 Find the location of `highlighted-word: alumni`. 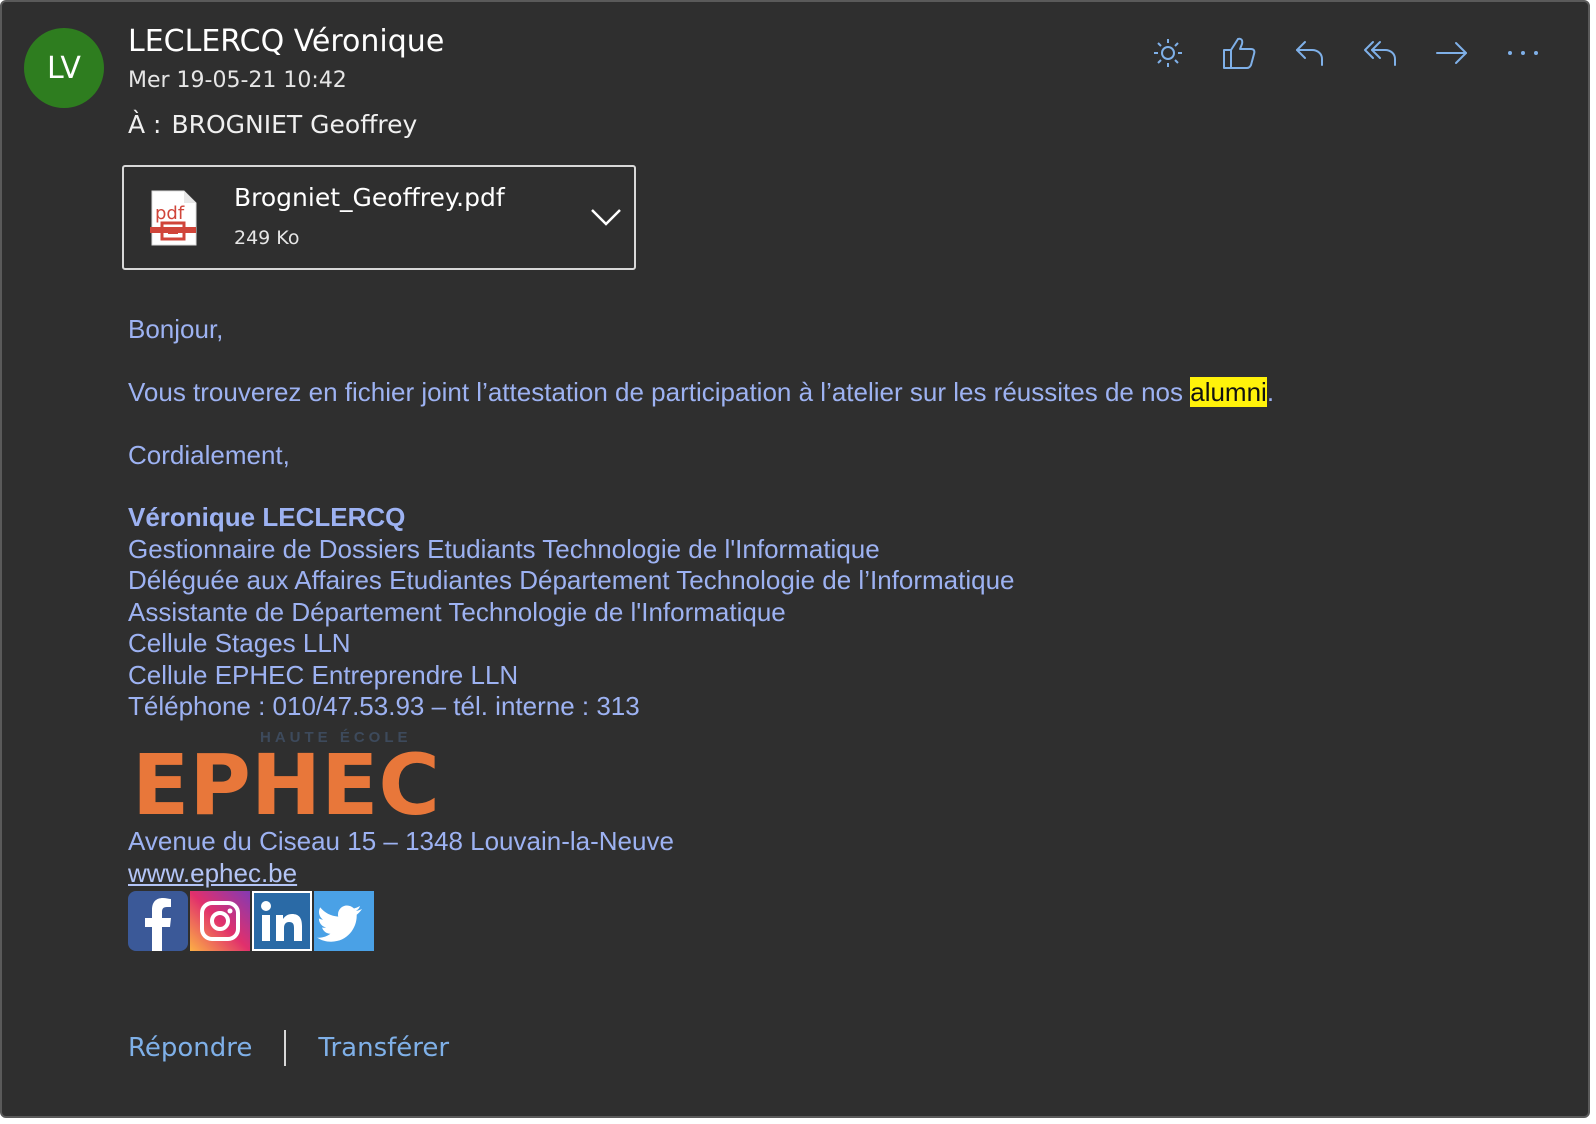

highlighted-word: alumni is located at coordinates (1228, 392).